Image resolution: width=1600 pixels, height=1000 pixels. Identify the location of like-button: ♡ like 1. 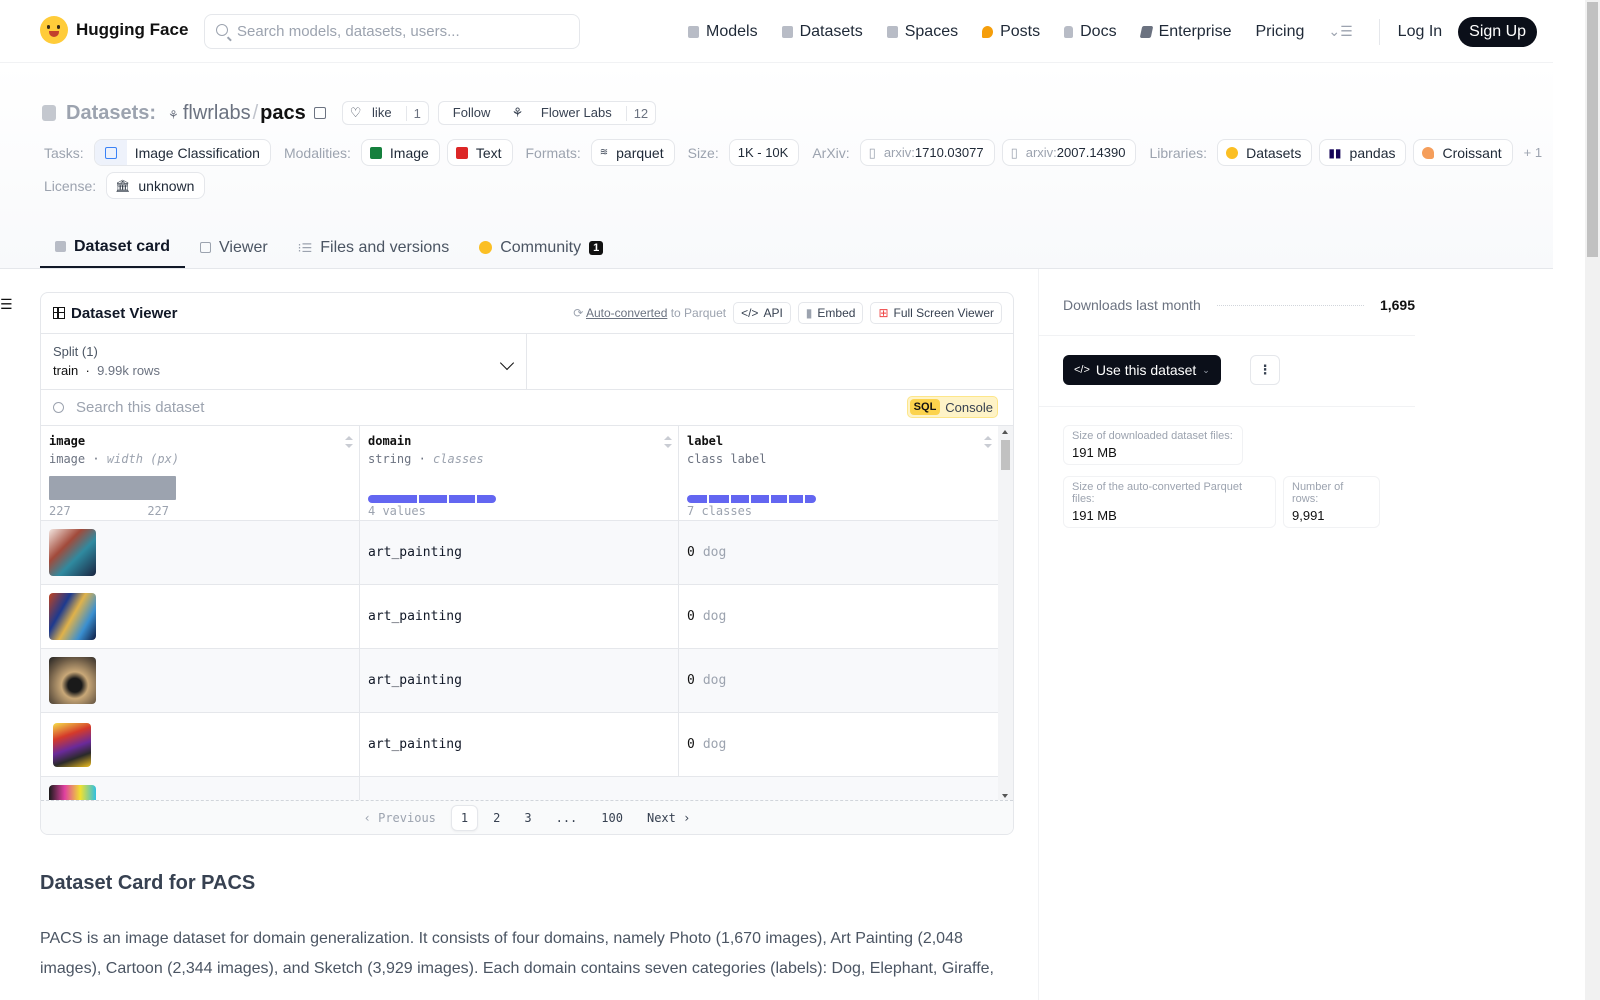
(385, 113).